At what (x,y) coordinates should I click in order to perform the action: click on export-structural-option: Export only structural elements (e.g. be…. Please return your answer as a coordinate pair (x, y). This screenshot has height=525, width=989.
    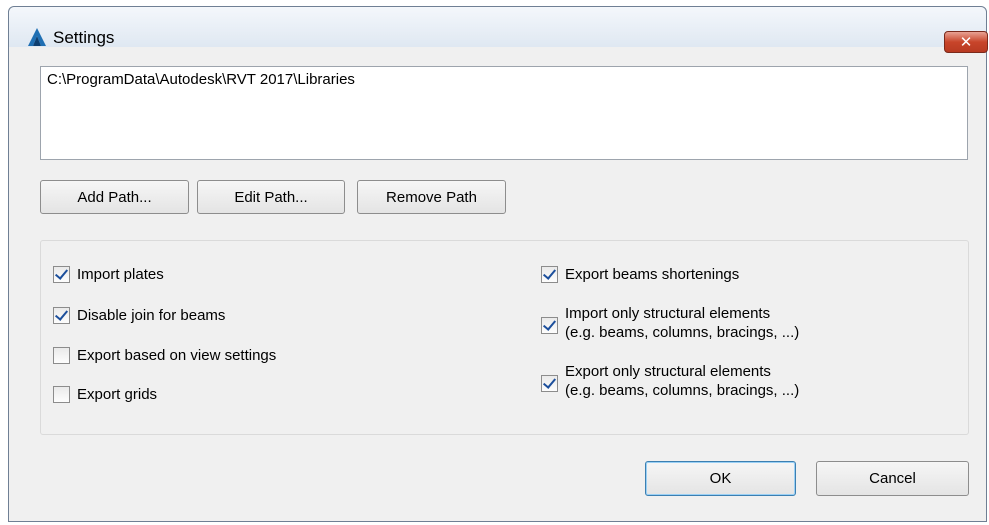
    Looking at the image, I should click on (670, 381).